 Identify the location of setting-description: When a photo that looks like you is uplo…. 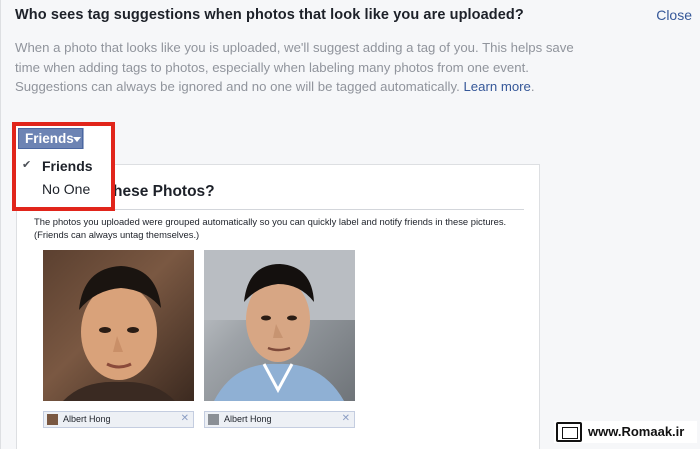
(295, 67).